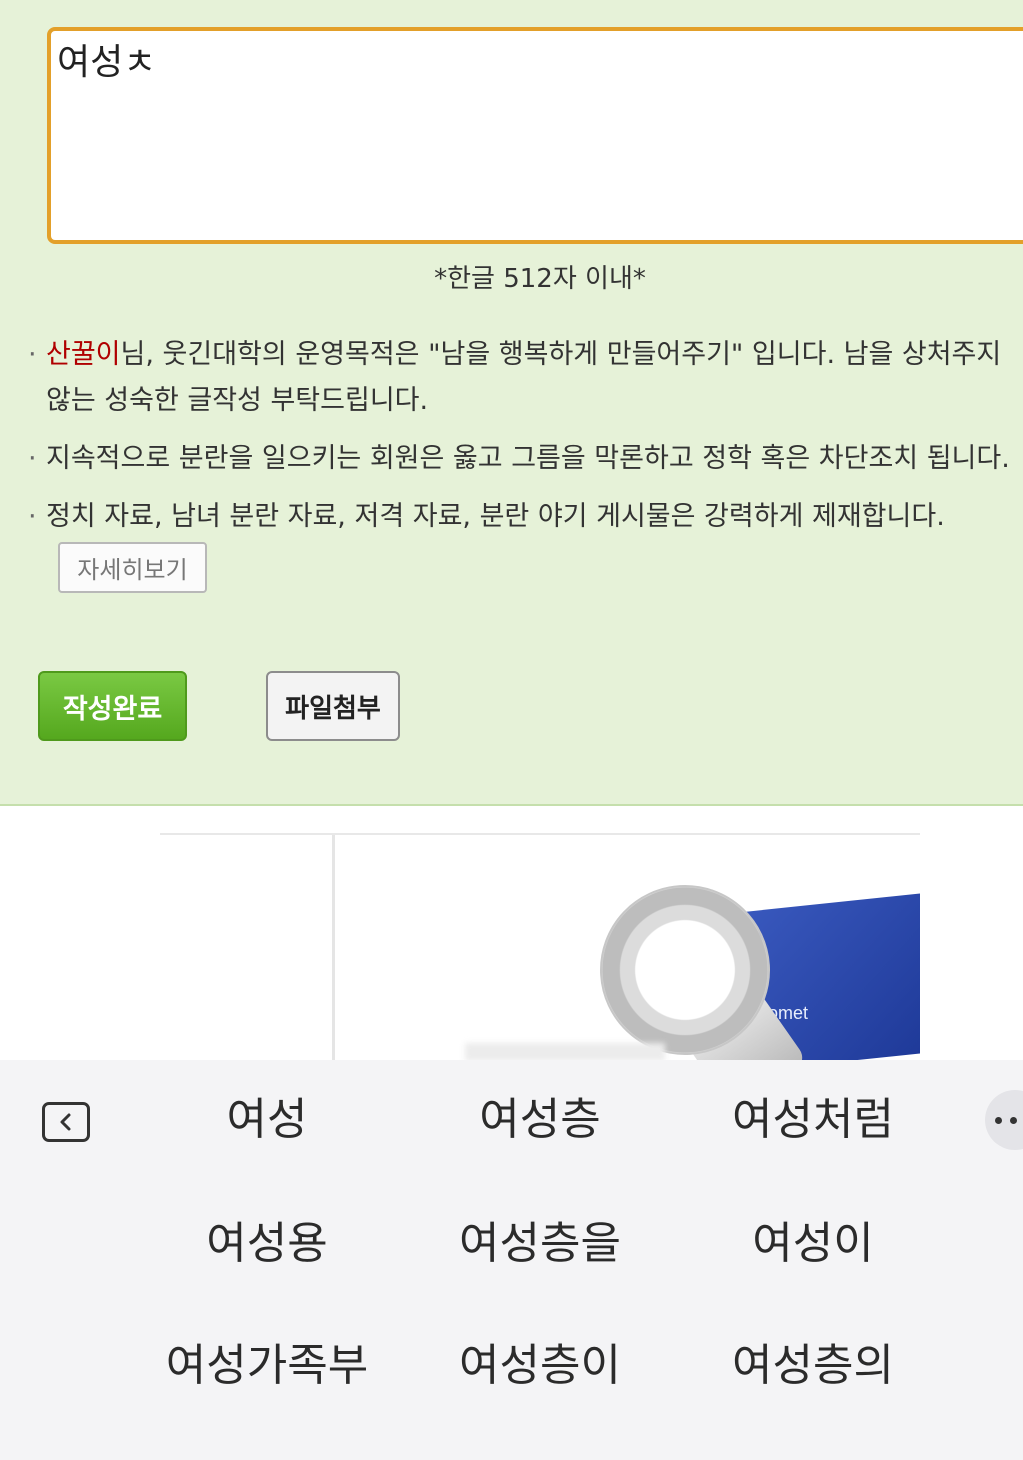  What do you see at coordinates (540, 1120) in the screenshot?
I see `suggestion-item: 여성층` at bounding box center [540, 1120].